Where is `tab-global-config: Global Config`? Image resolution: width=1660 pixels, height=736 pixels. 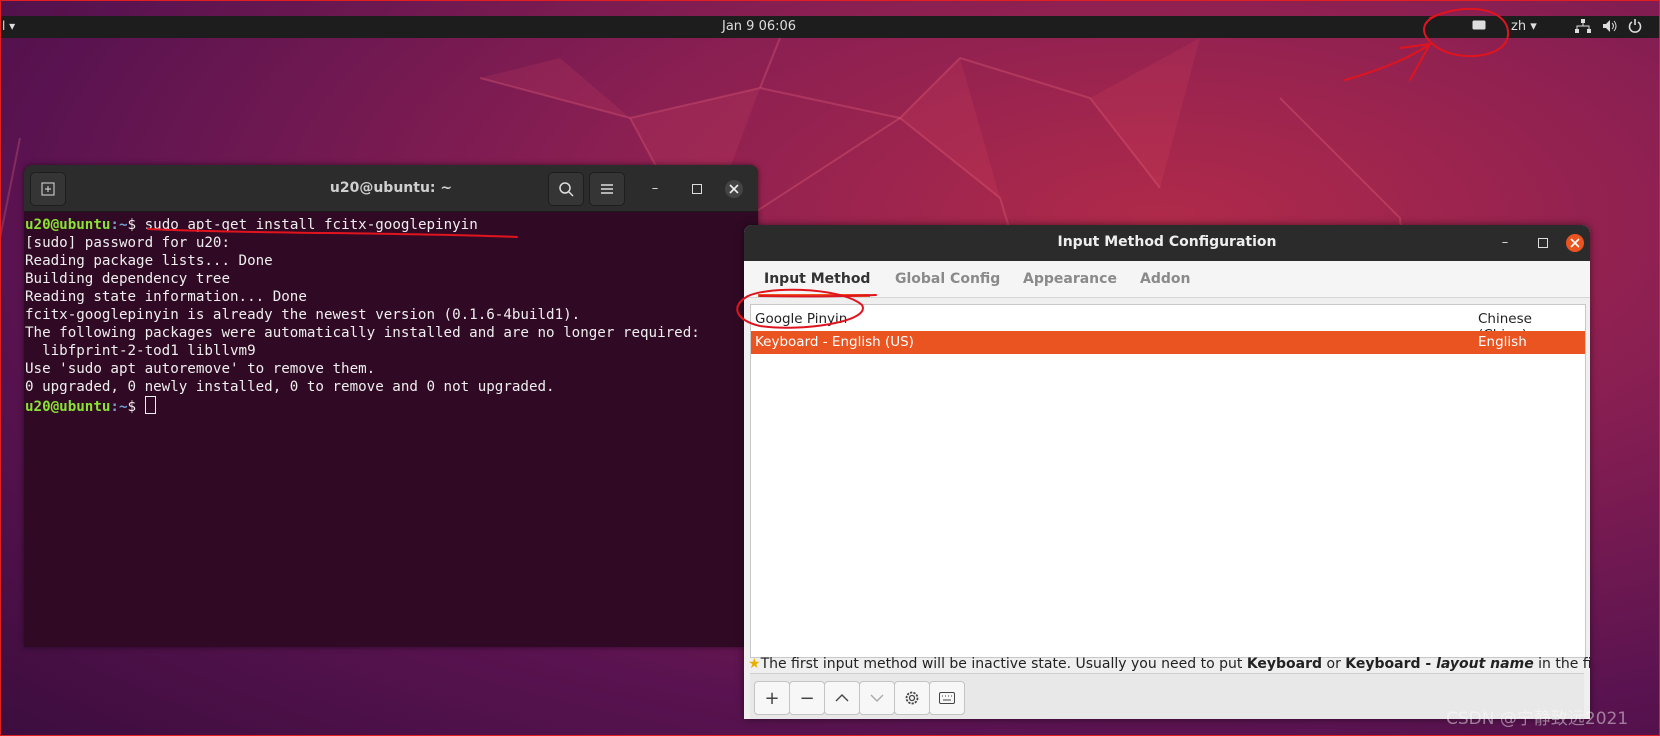
tab-global-config: Global Config is located at coordinates (947, 279).